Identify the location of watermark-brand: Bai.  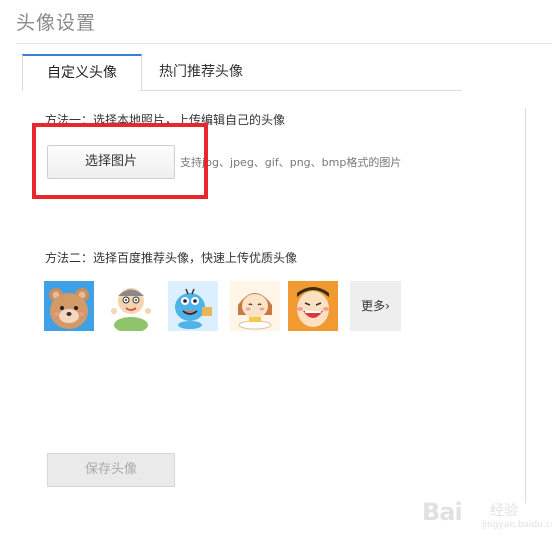
(442, 512).